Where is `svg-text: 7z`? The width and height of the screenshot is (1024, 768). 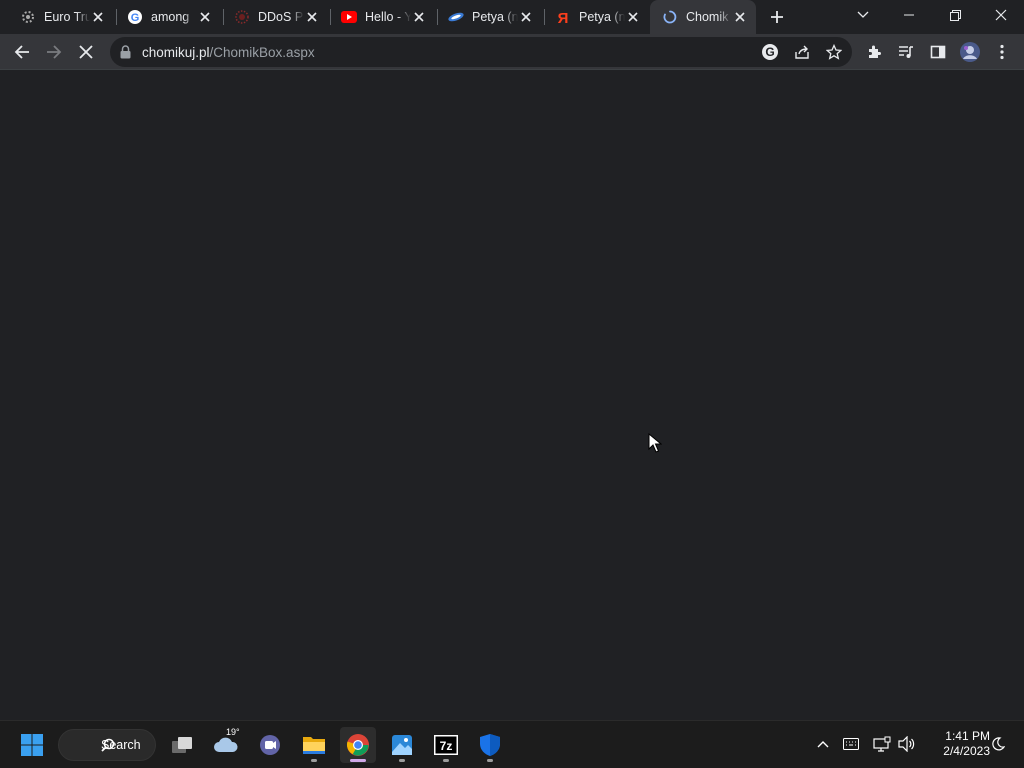 svg-text: 7z is located at coordinates (446, 746).